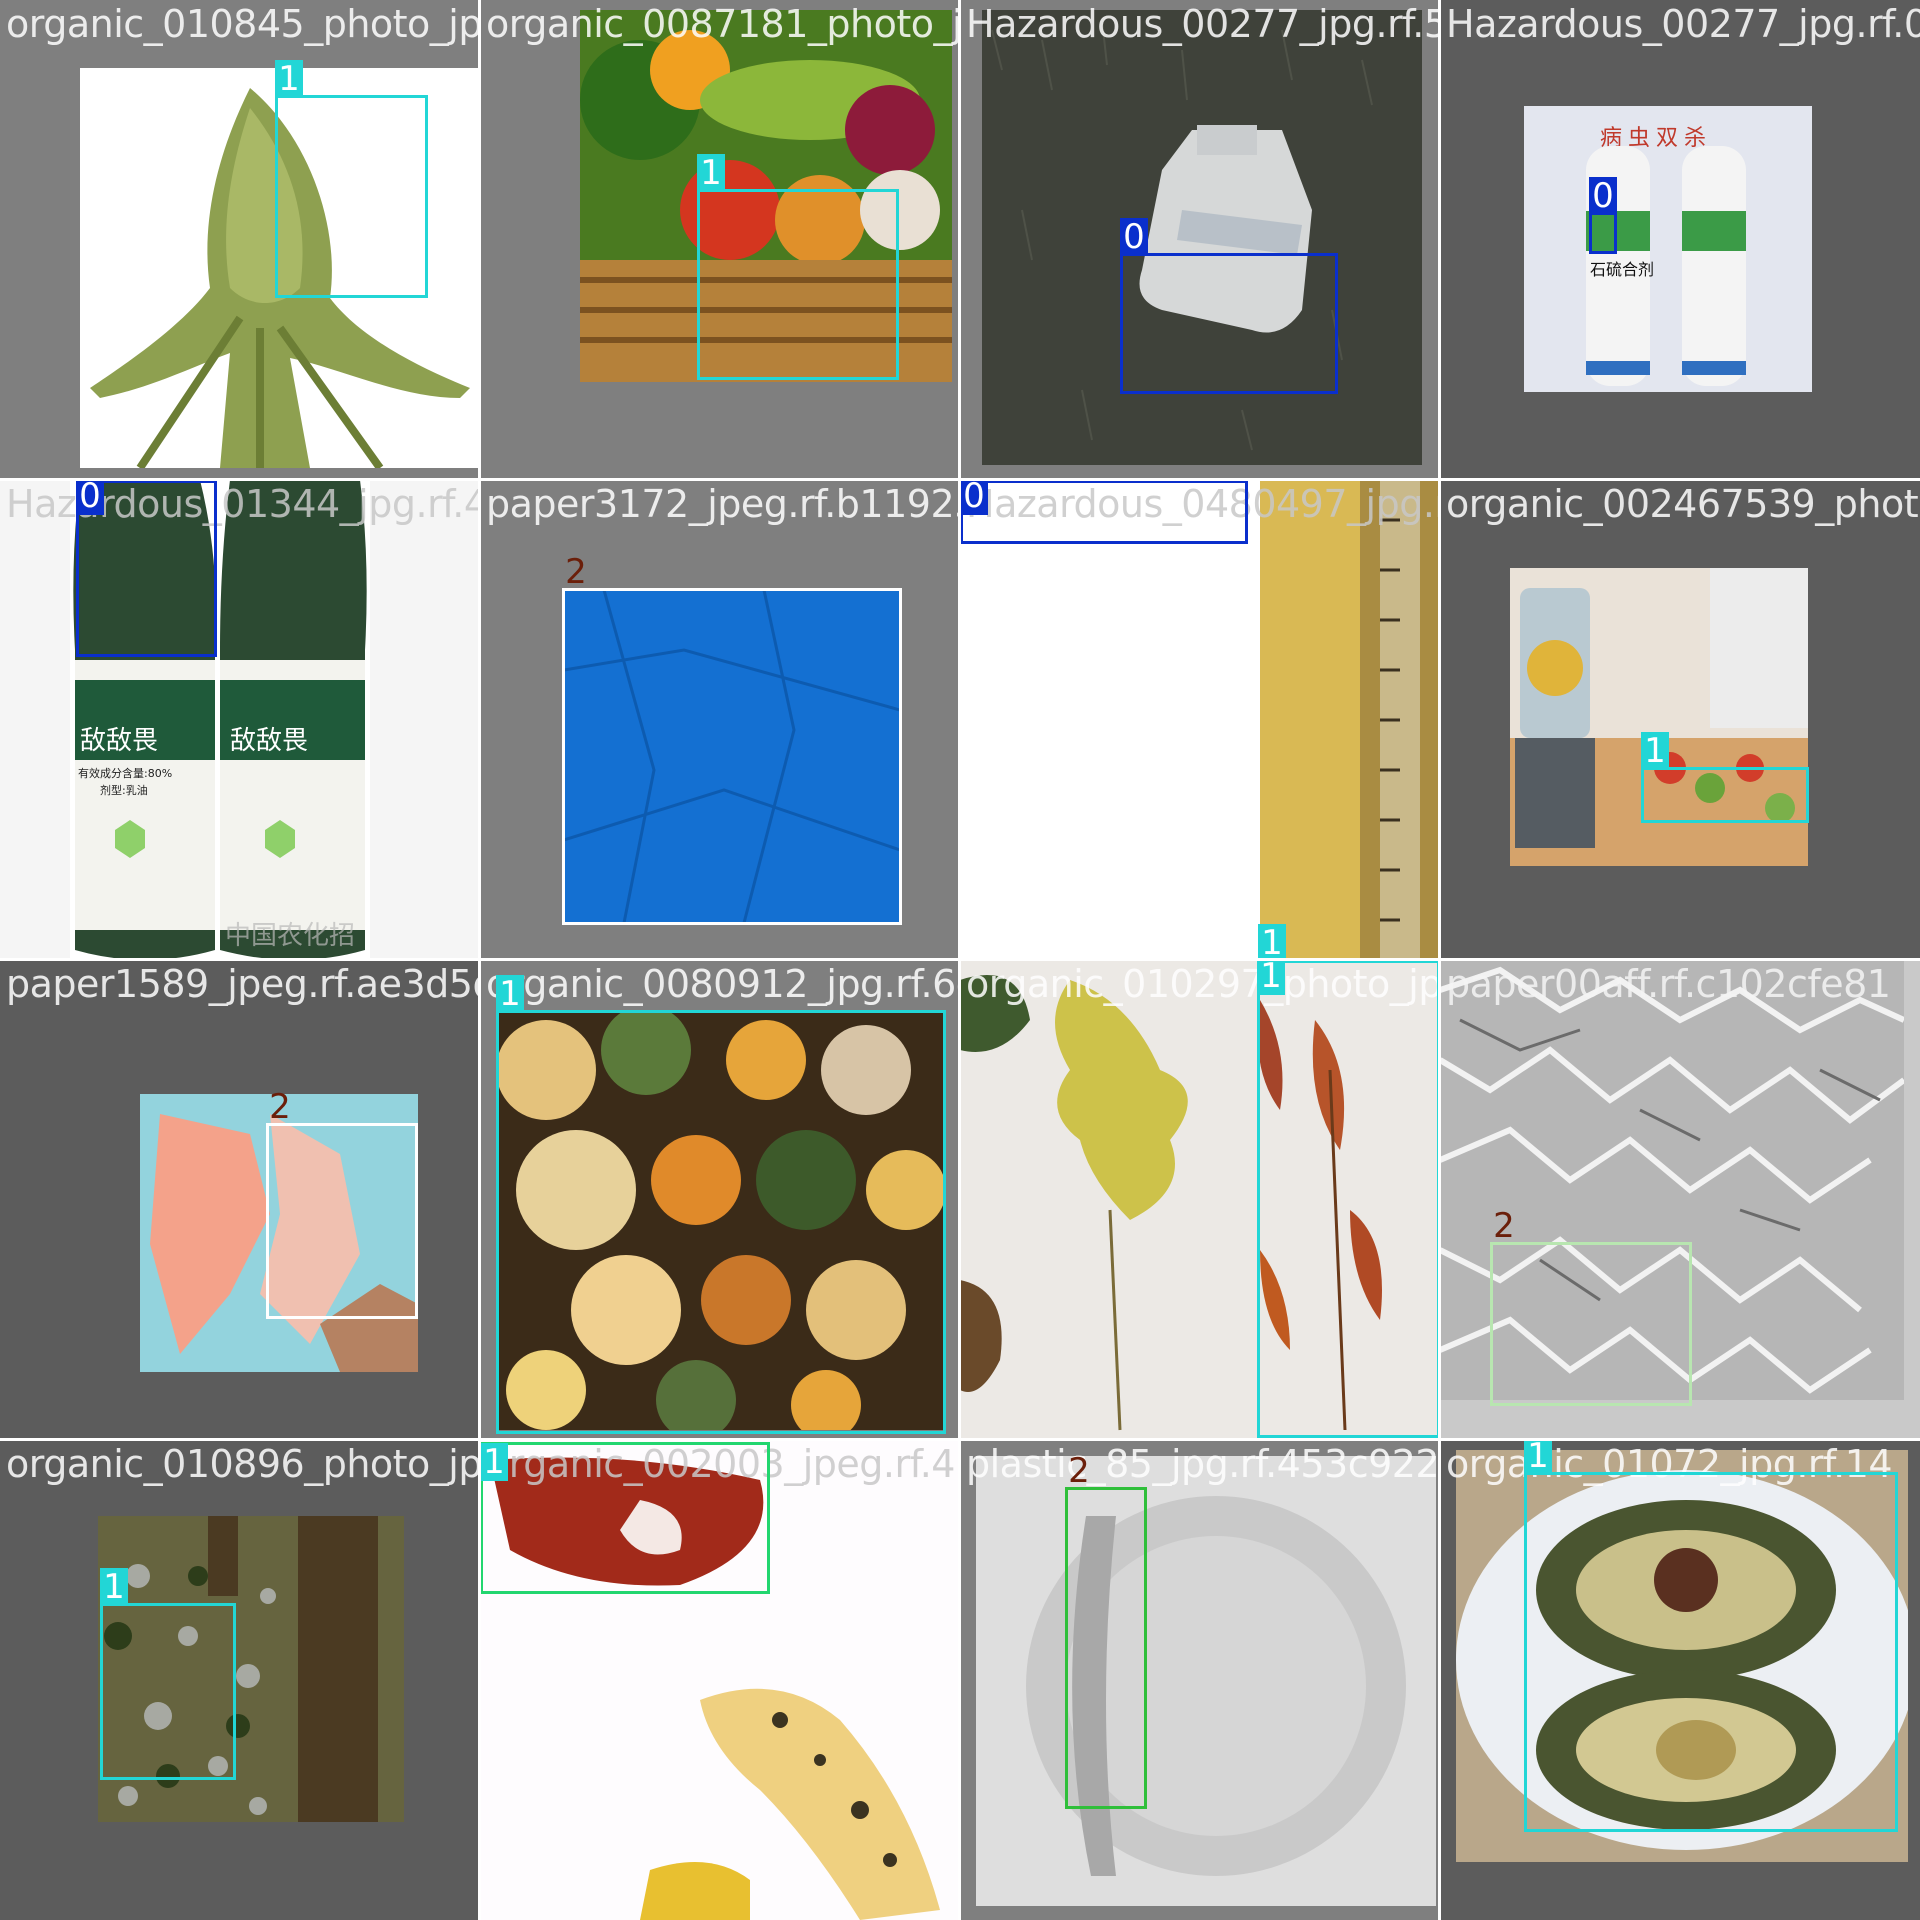 The width and height of the screenshot is (1920, 1920). What do you see at coordinates (124, 790) in the screenshot?
I see `product-form: 剂型:乳油` at bounding box center [124, 790].